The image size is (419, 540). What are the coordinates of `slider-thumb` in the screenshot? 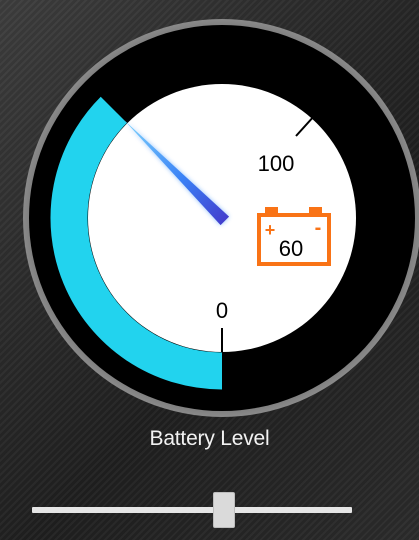 It's located at (224, 510).